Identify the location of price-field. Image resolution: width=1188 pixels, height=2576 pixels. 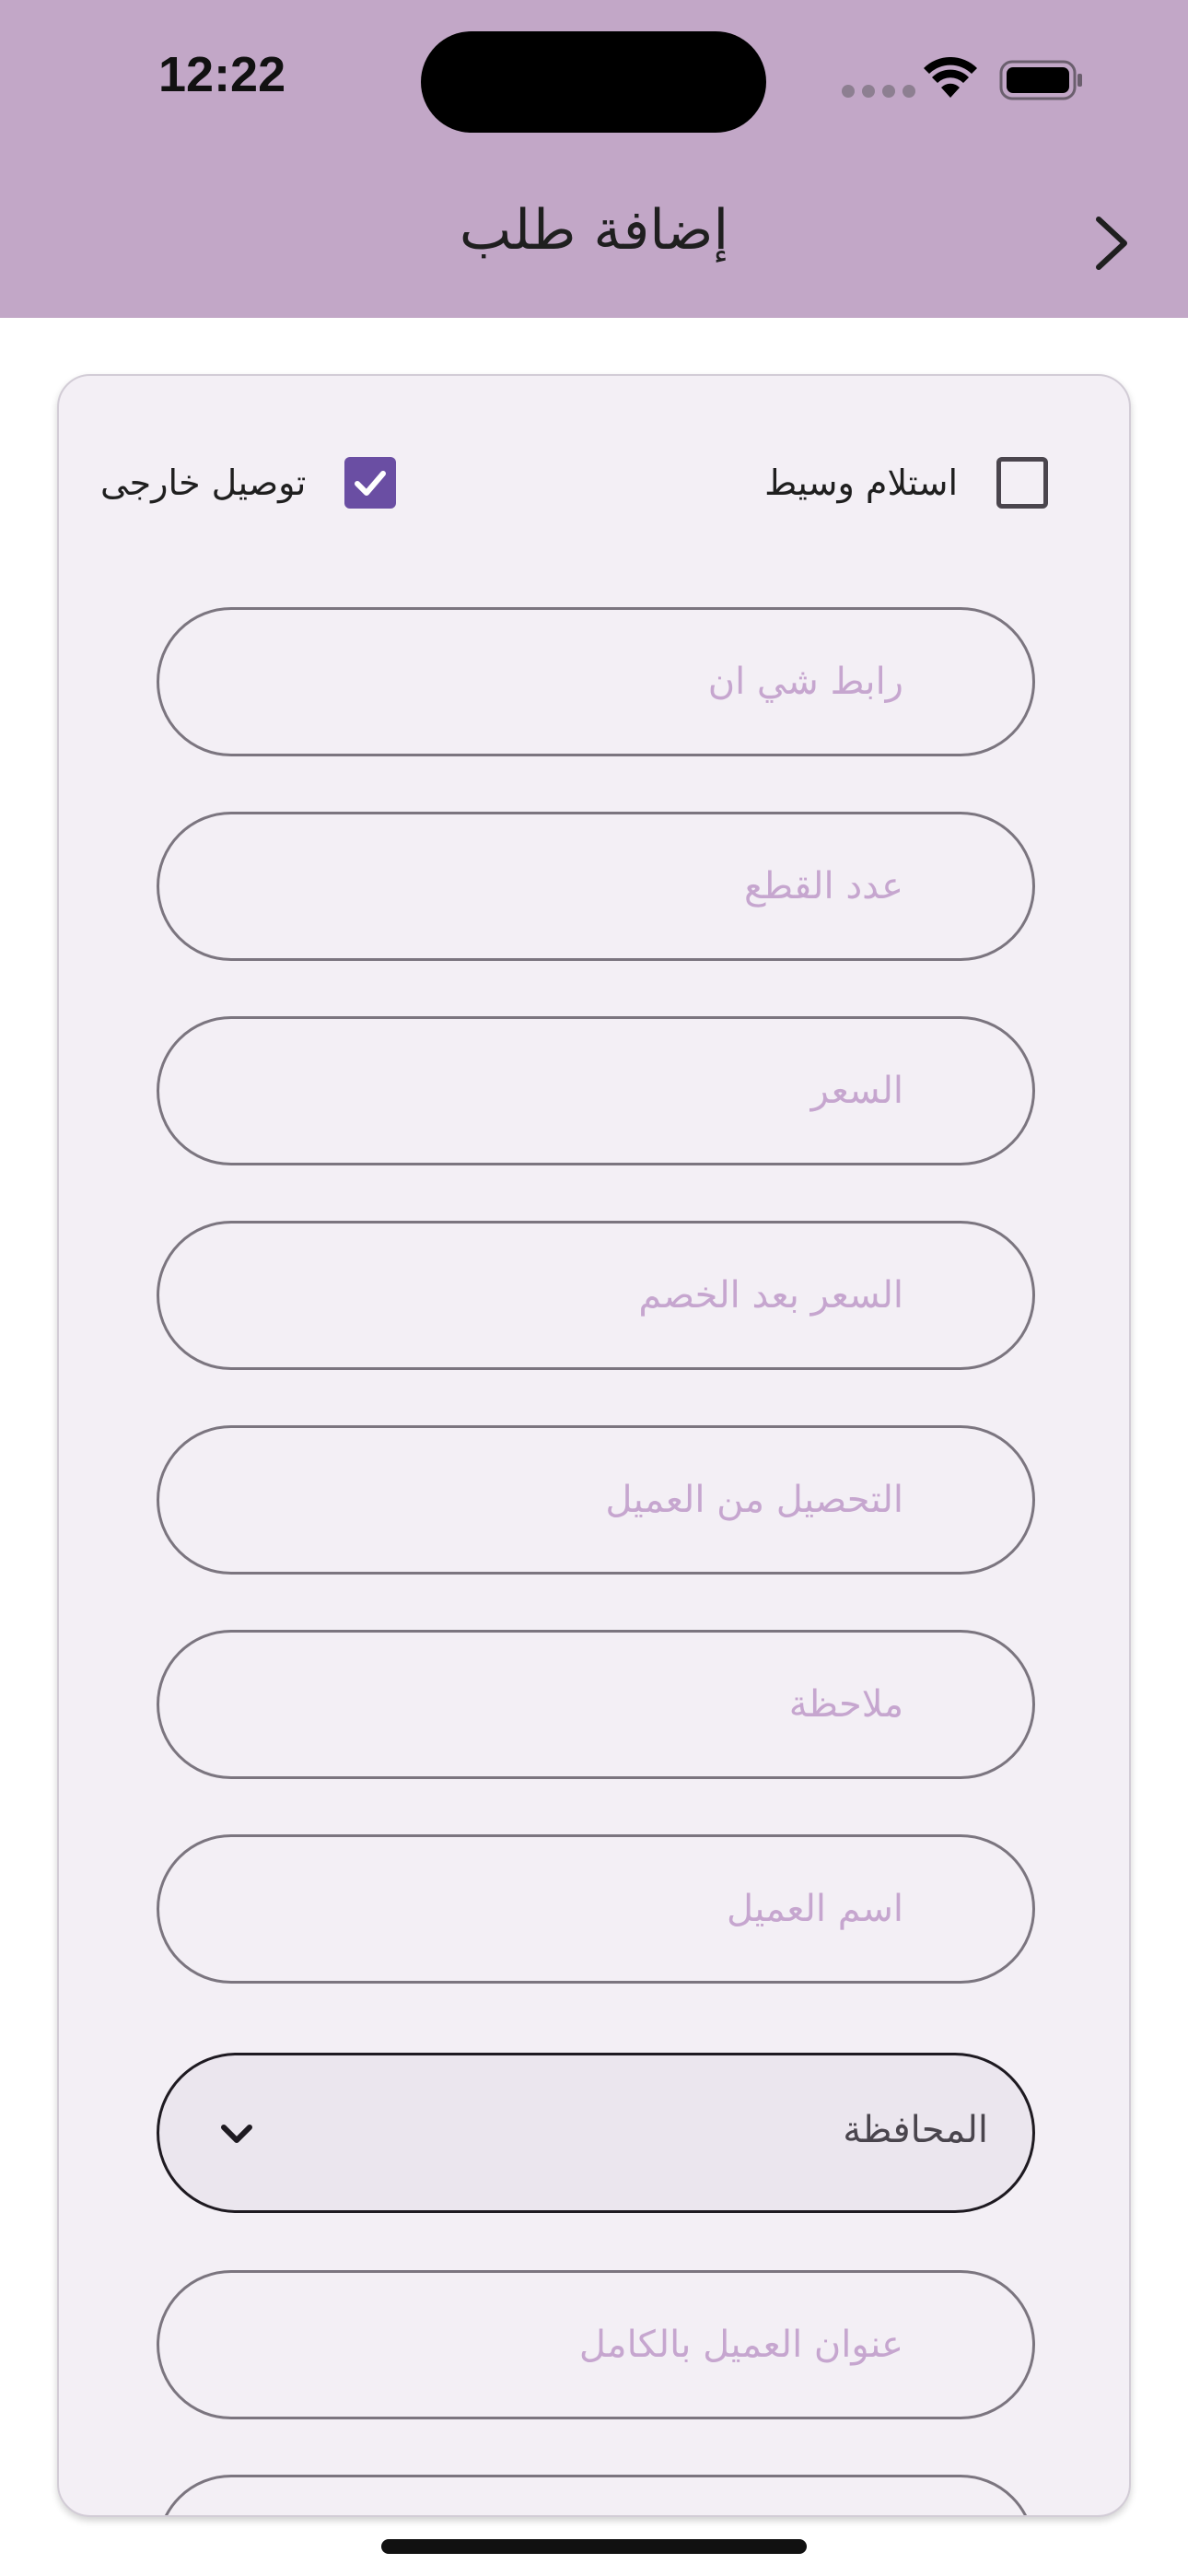
(596, 1090).